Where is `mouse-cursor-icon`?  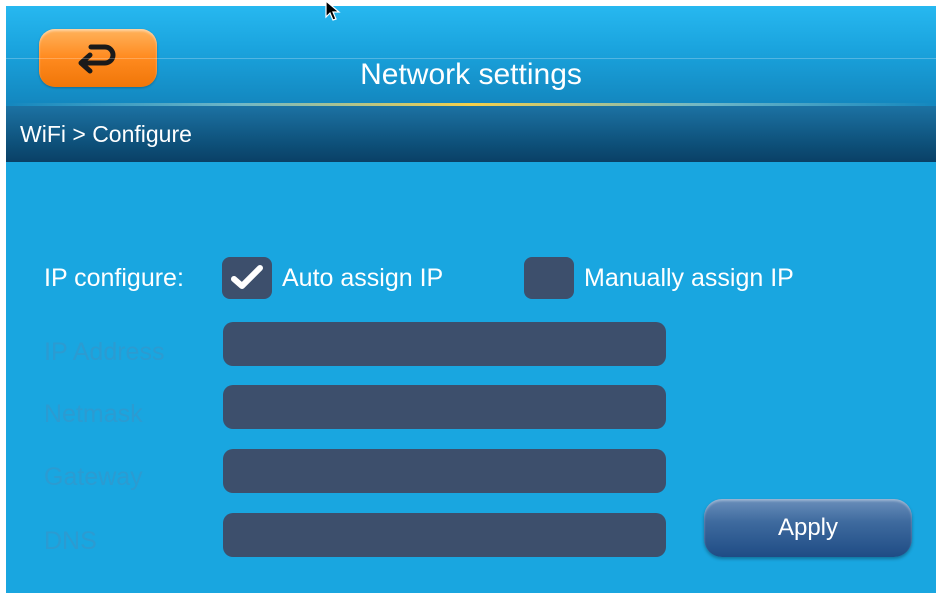 mouse-cursor-icon is located at coordinates (333, 10).